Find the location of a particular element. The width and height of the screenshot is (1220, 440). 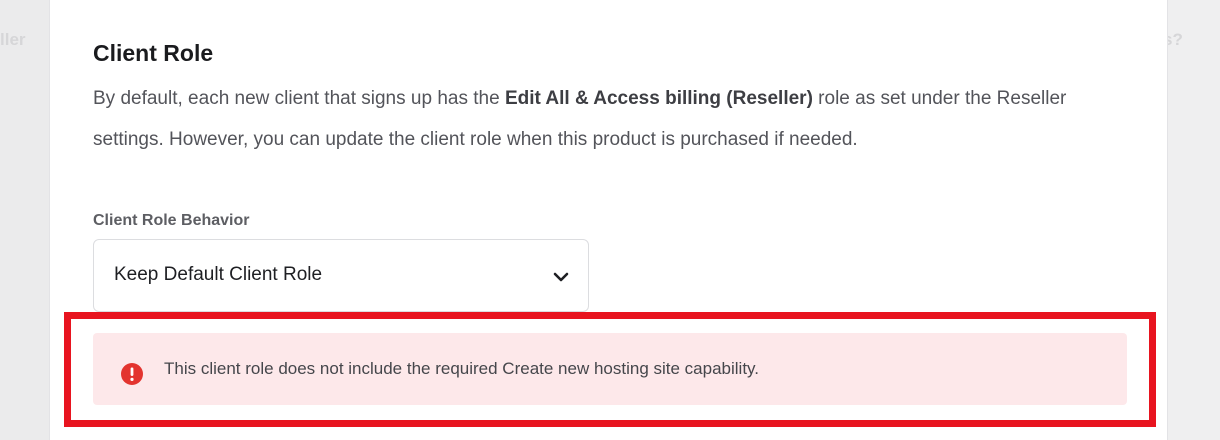

section-title: Client Role is located at coordinates (153, 53).